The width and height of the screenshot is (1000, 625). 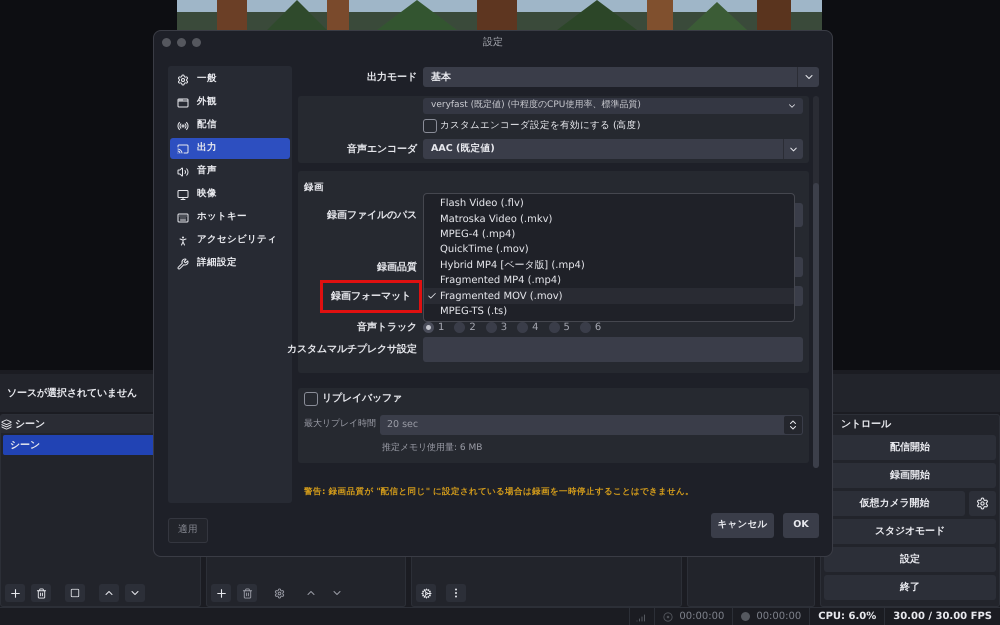 What do you see at coordinates (109, 593) in the screenshot?
I see `move-up-button` at bounding box center [109, 593].